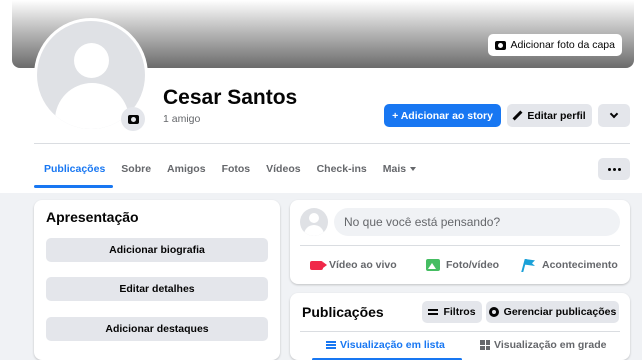 This screenshot has height=360, width=642. Describe the element at coordinates (459, 312) in the screenshot. I see `filters-label: Filtros` at that location.